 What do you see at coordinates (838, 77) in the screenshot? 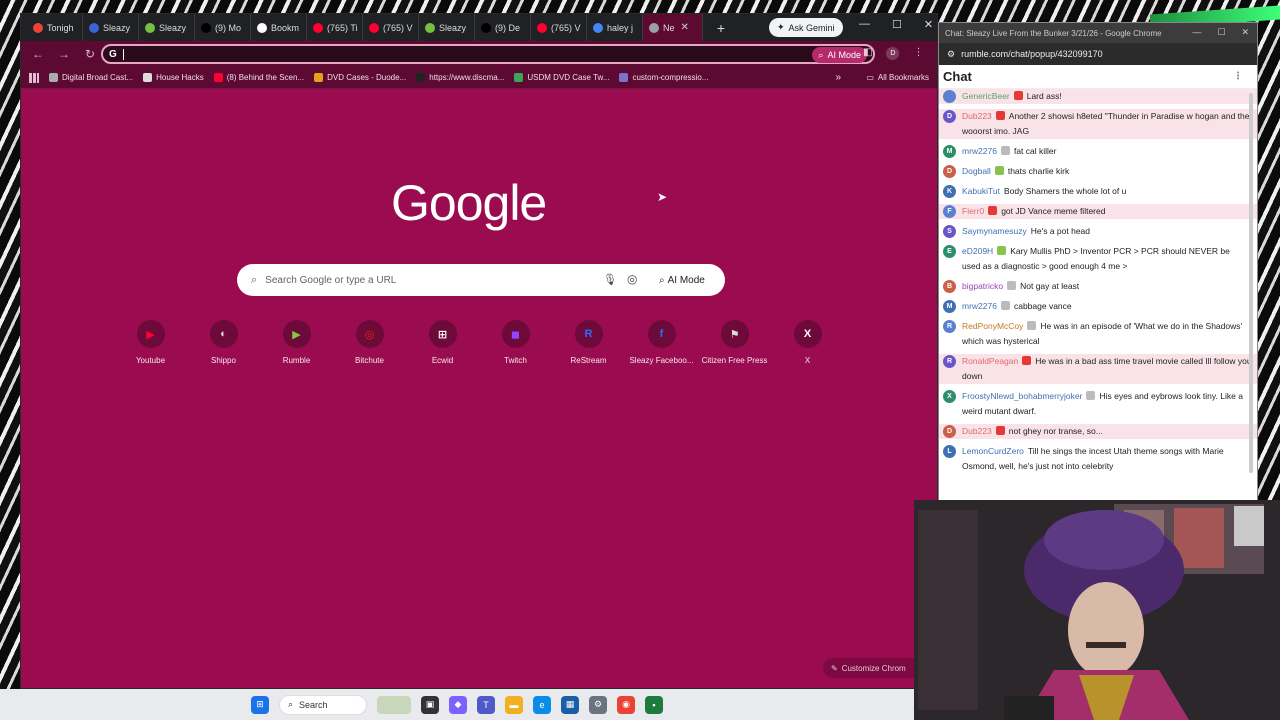
I see `bookmarks-overflow-chevron-icon: »` at bounding box center [838, 77].